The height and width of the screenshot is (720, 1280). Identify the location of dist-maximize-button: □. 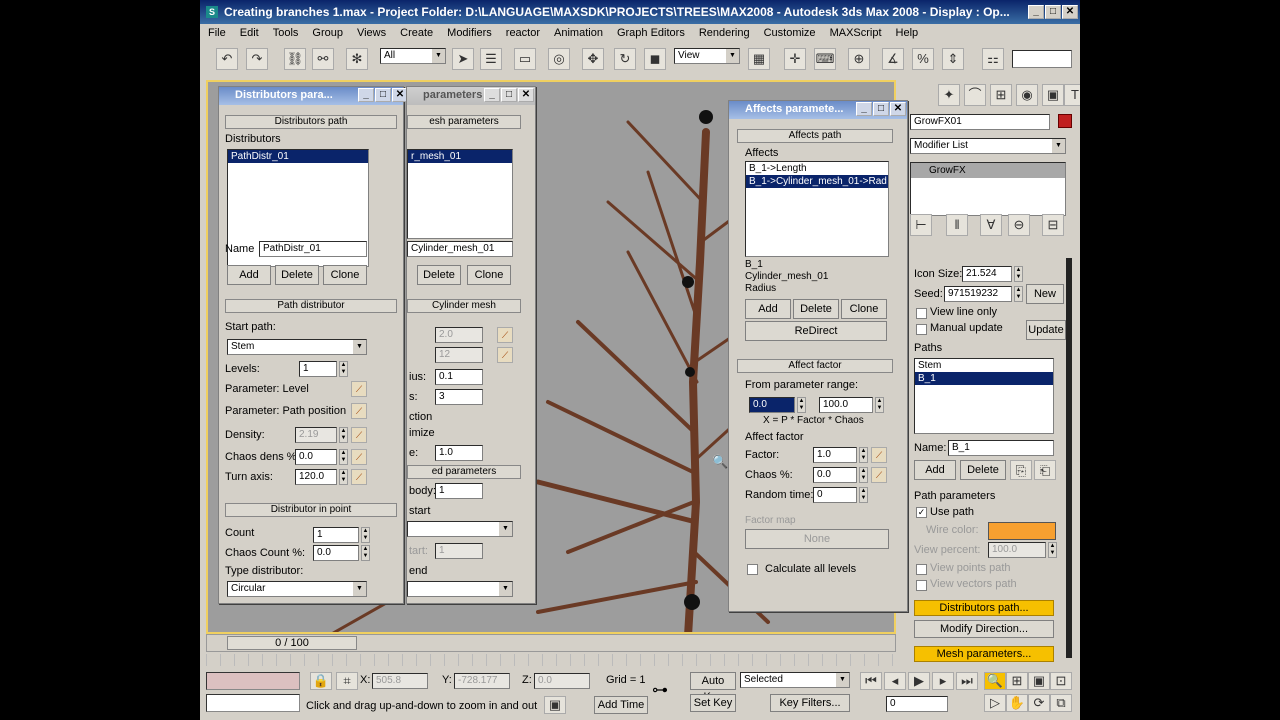
(383, 95).